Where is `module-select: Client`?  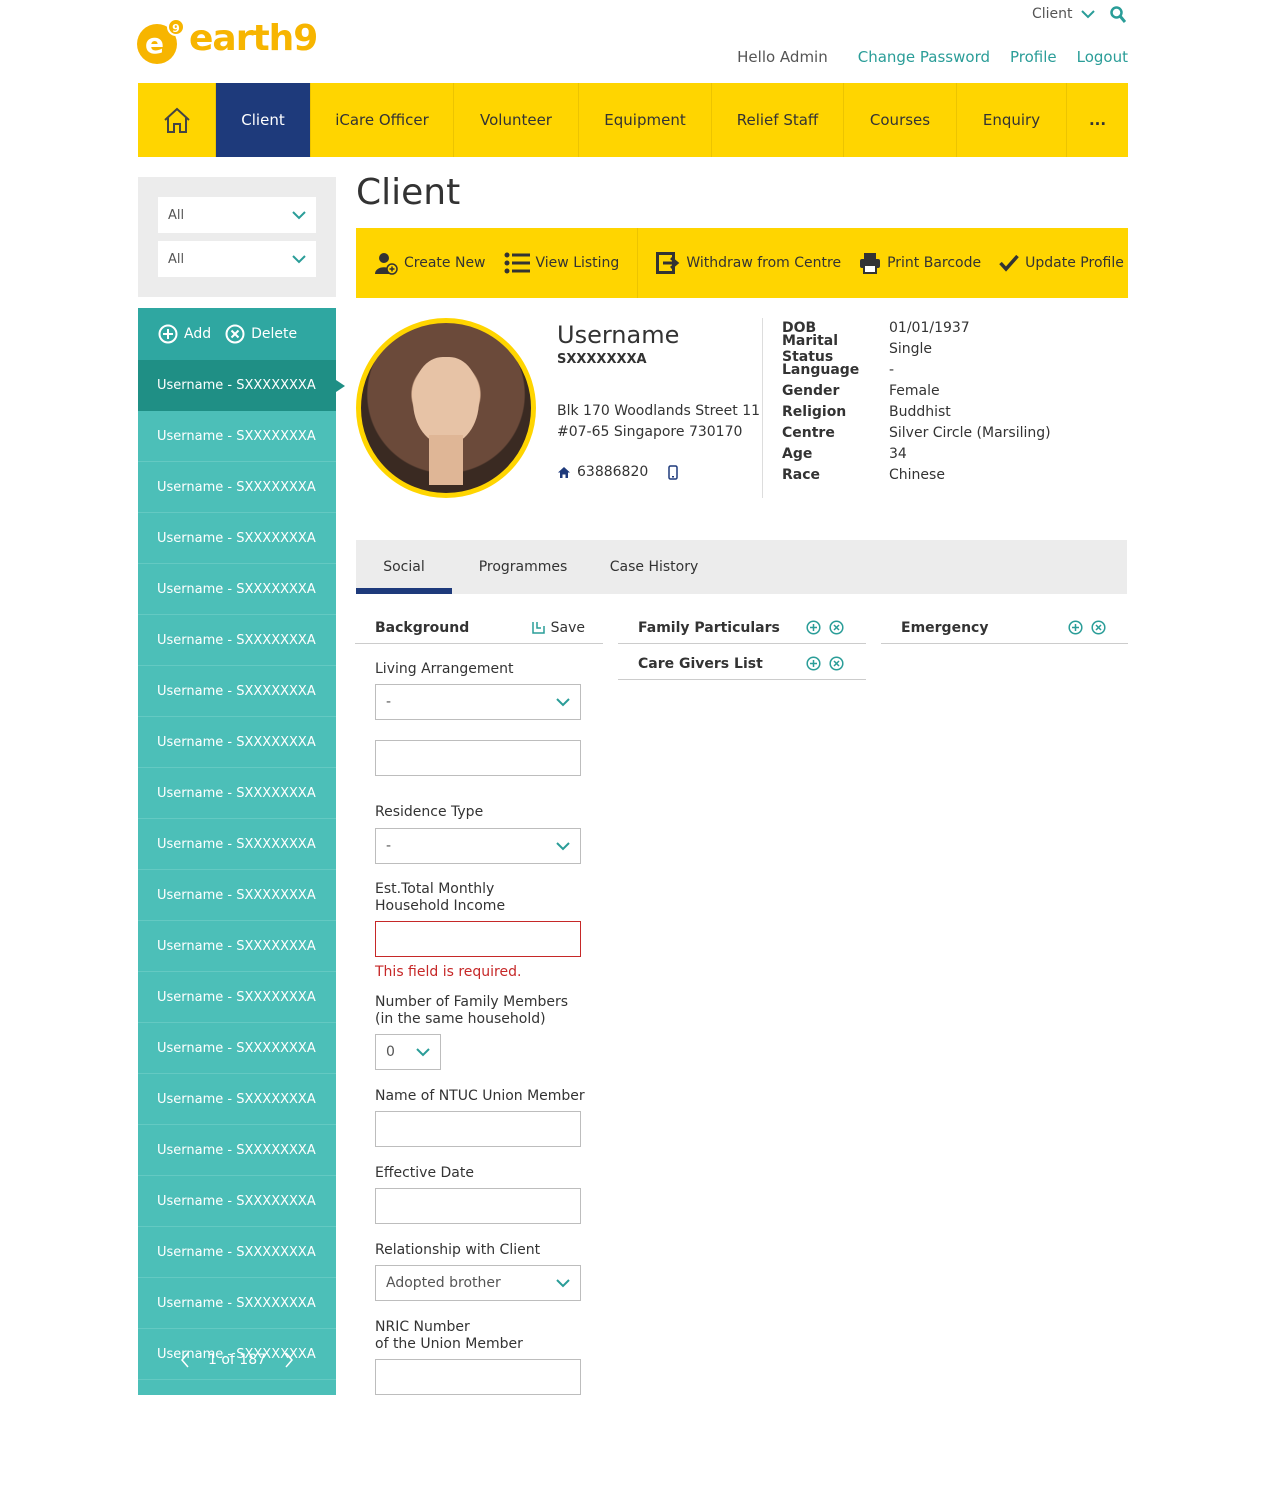
module-select: Client is located at coordinates (1063, 14).